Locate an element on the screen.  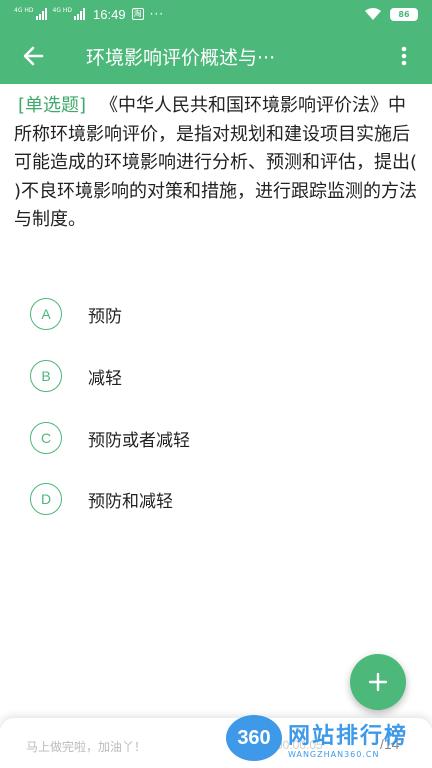
back-button is located at coordinates (33, 56).